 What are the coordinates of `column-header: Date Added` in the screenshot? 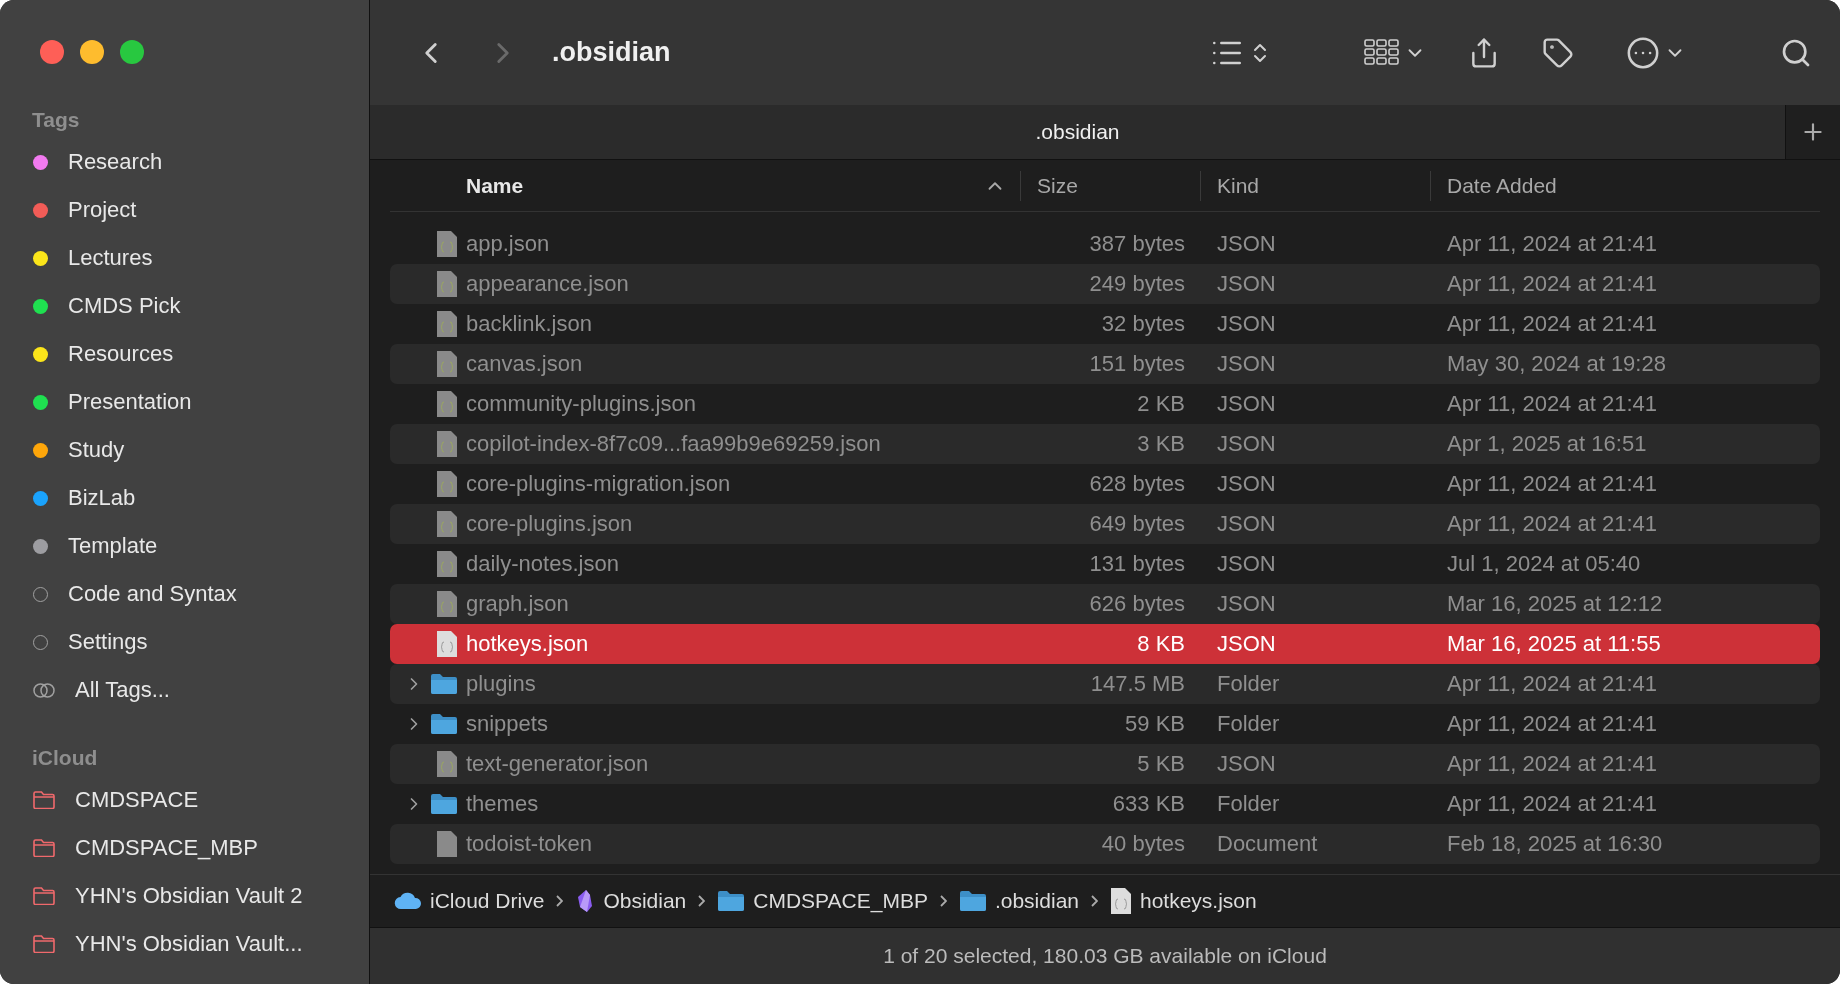 It's located at (1494, 185).